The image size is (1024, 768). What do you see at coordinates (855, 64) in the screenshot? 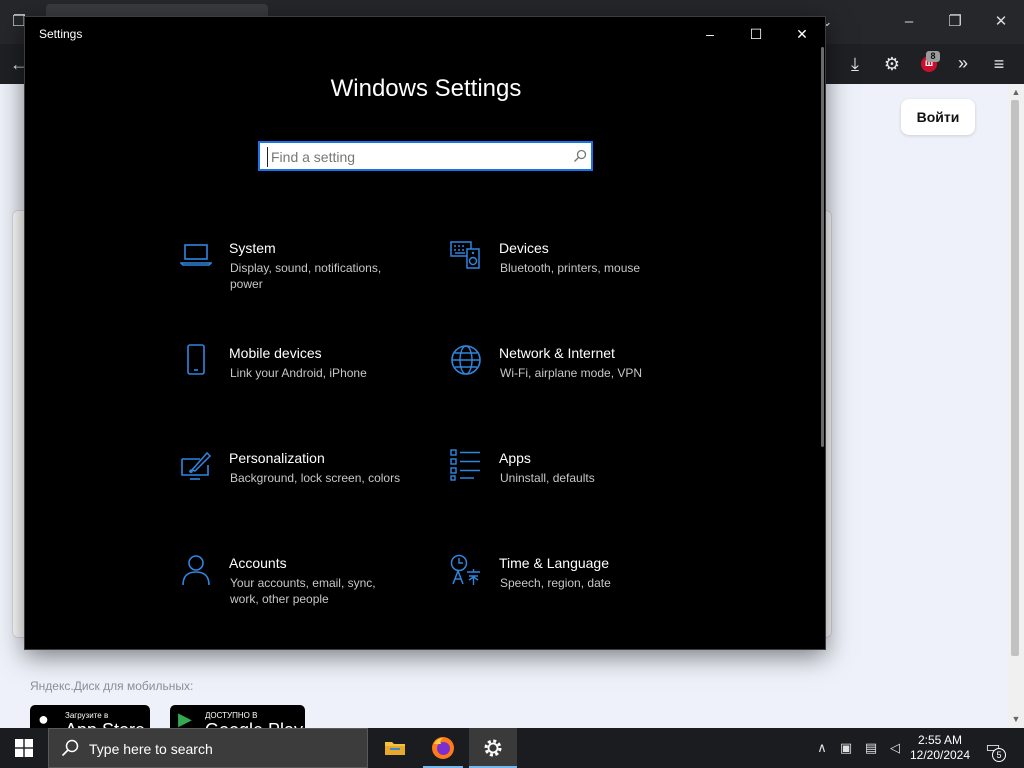
I see `download-icon: ⤓` at bounding box center [855, 64].